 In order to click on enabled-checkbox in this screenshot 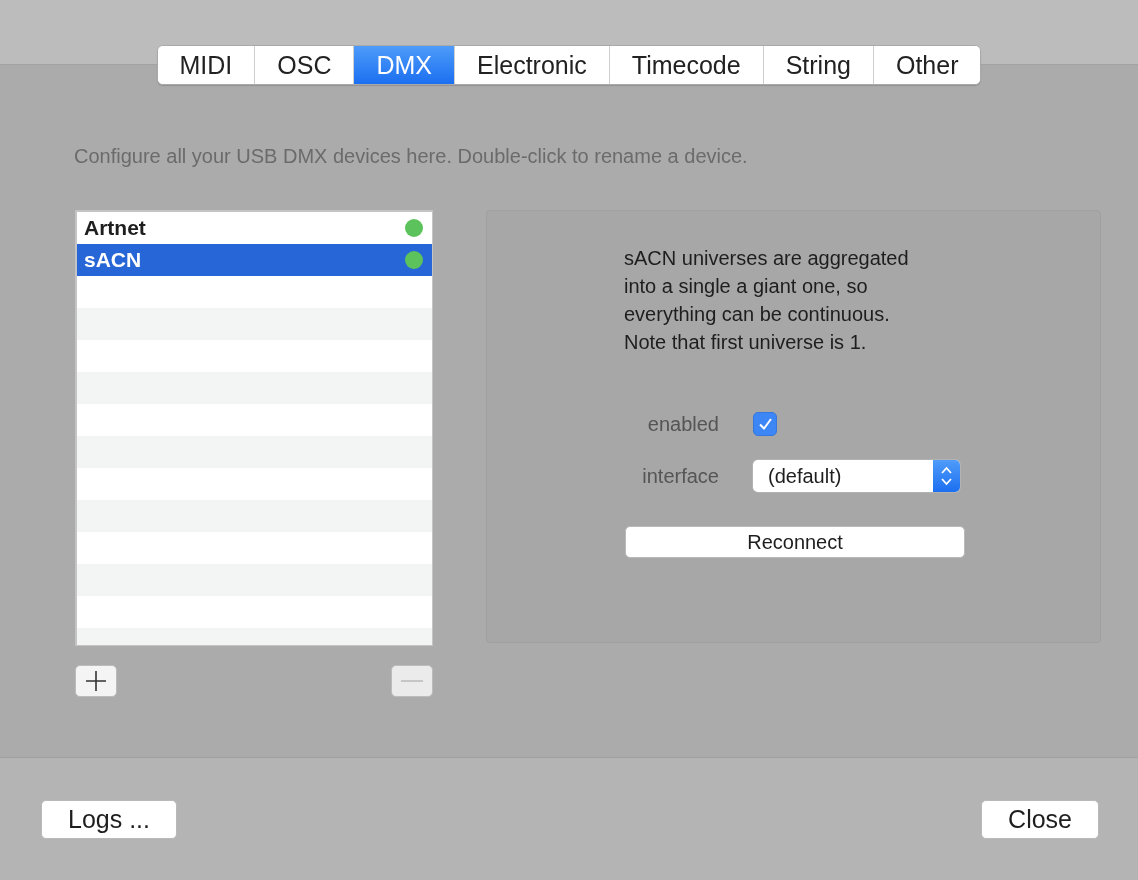, I will do `click(765, 424)`.